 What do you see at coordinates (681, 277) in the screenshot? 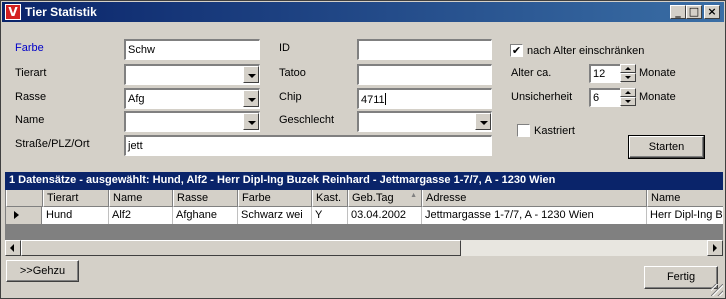
I see `fertig-button: Fertig` at bounding box center [681, 277].